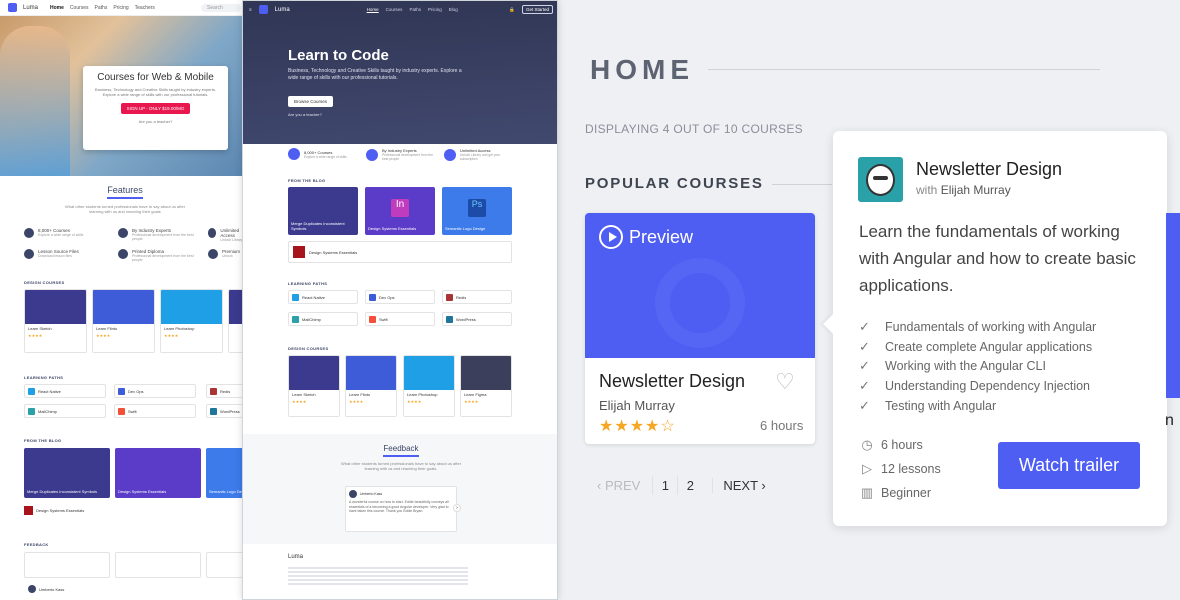 Image resolution: width=1180 pixels, height=600 pixels. I want to click on mailchimp-icon, so click(31, 411).